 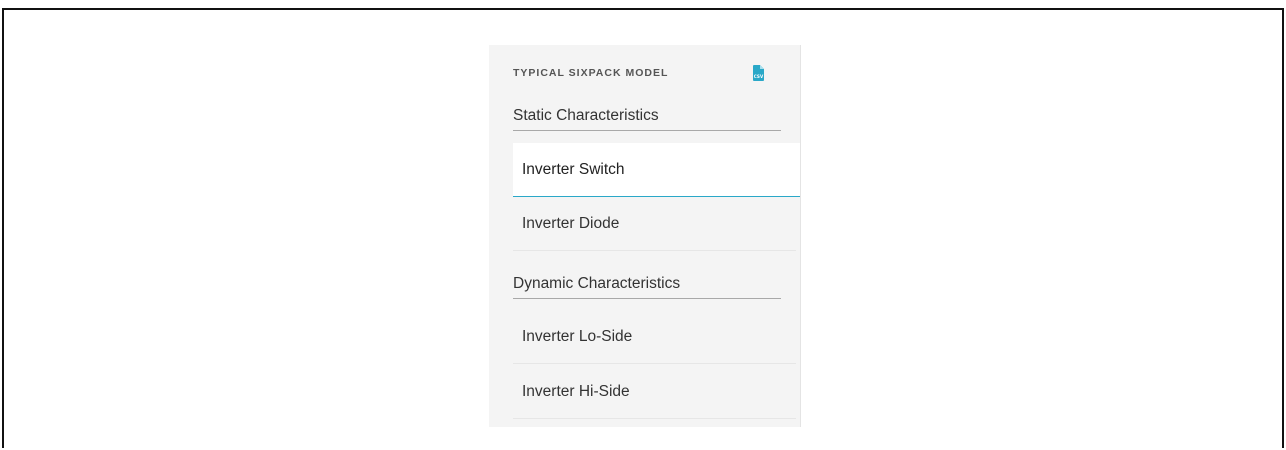 What do you see at coordinates (657, 170) in the screenshot?
I see `list-item-inverter-switch: Inverter Switch` at bounding box center [657, 170].